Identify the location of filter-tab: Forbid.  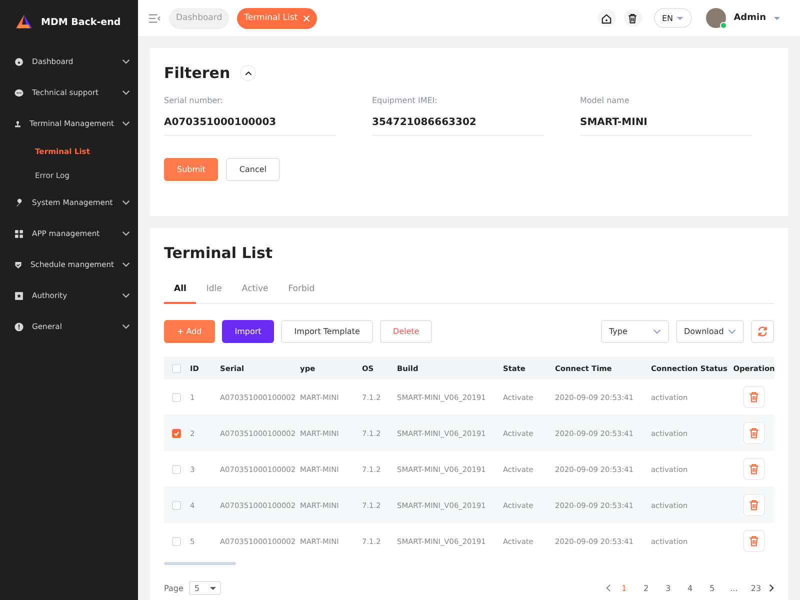
(301, 290).